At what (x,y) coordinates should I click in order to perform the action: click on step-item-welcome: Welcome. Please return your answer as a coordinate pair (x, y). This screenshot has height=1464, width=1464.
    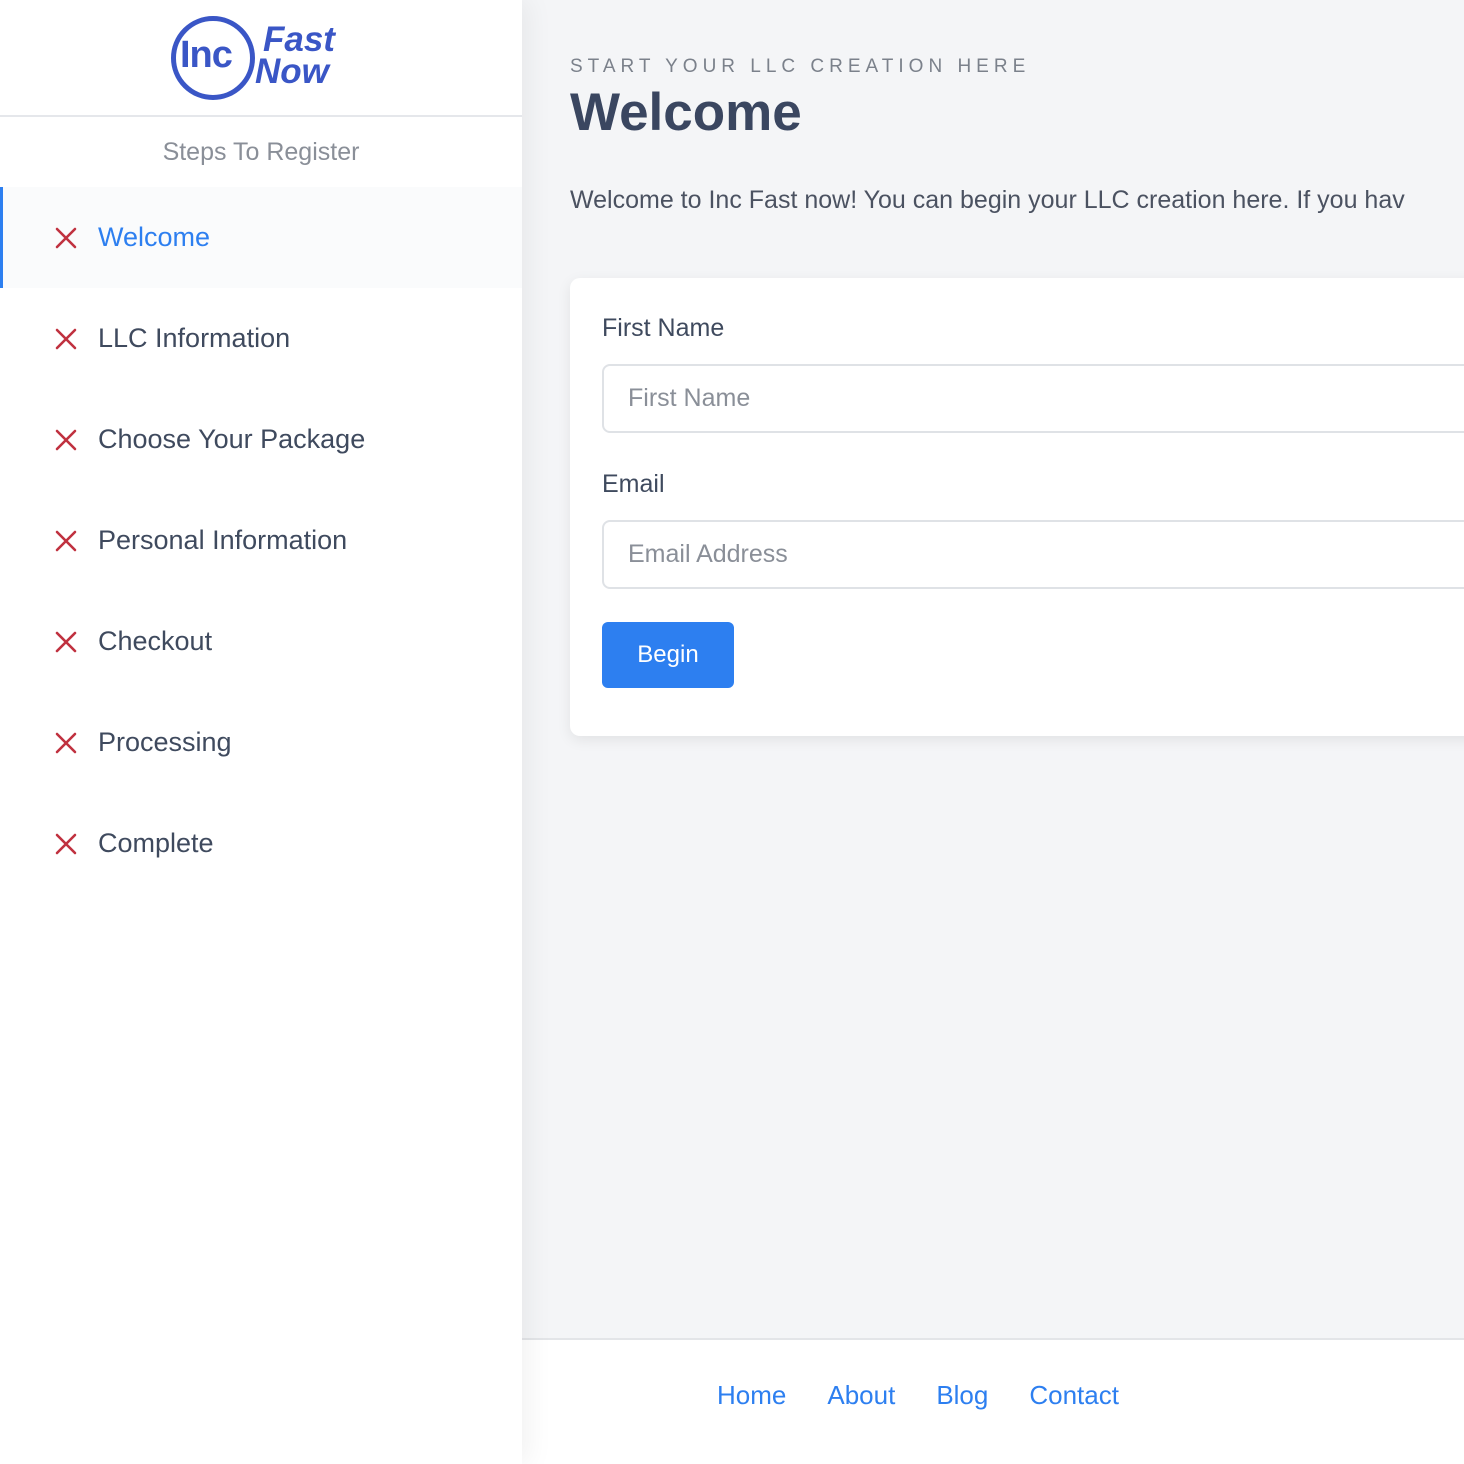
    Looking at the image, I should click on (261, 237).